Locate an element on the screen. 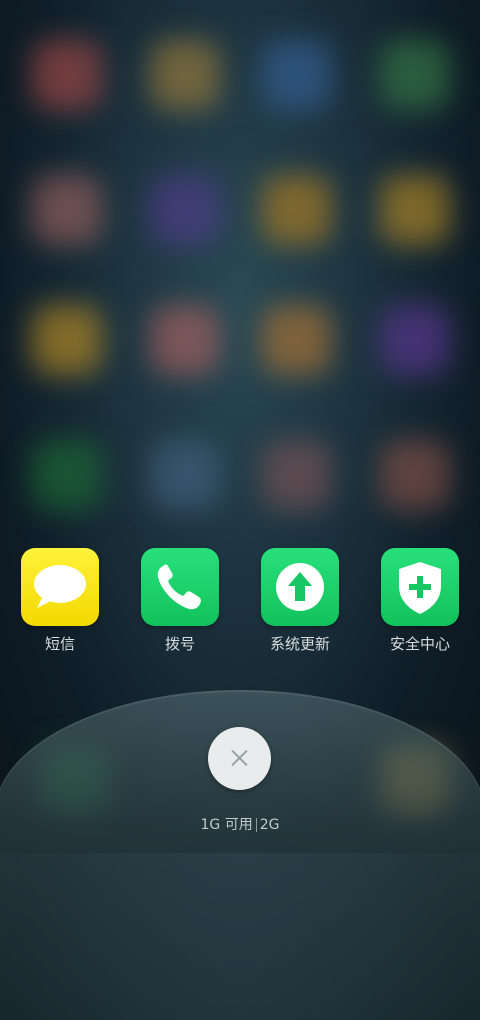 This screenshot has width=480, height=1020. app-security-center: 安全中心 is located at coordinates (420, 601).